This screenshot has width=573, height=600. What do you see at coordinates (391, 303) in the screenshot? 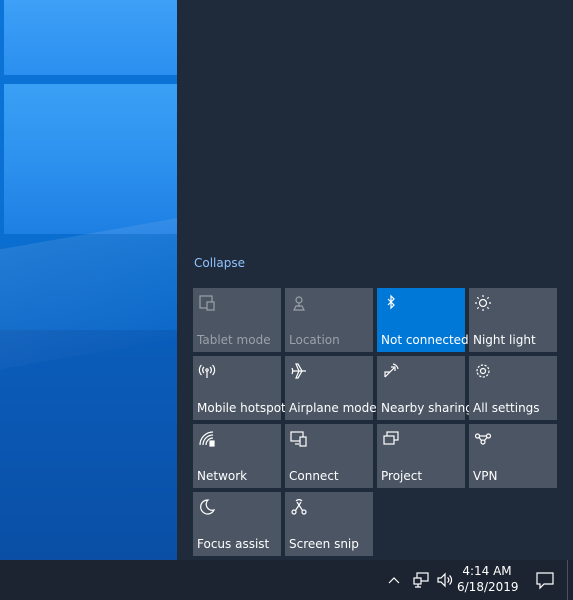
I see `bluetooth-icon` at bounding box center [391, 303].